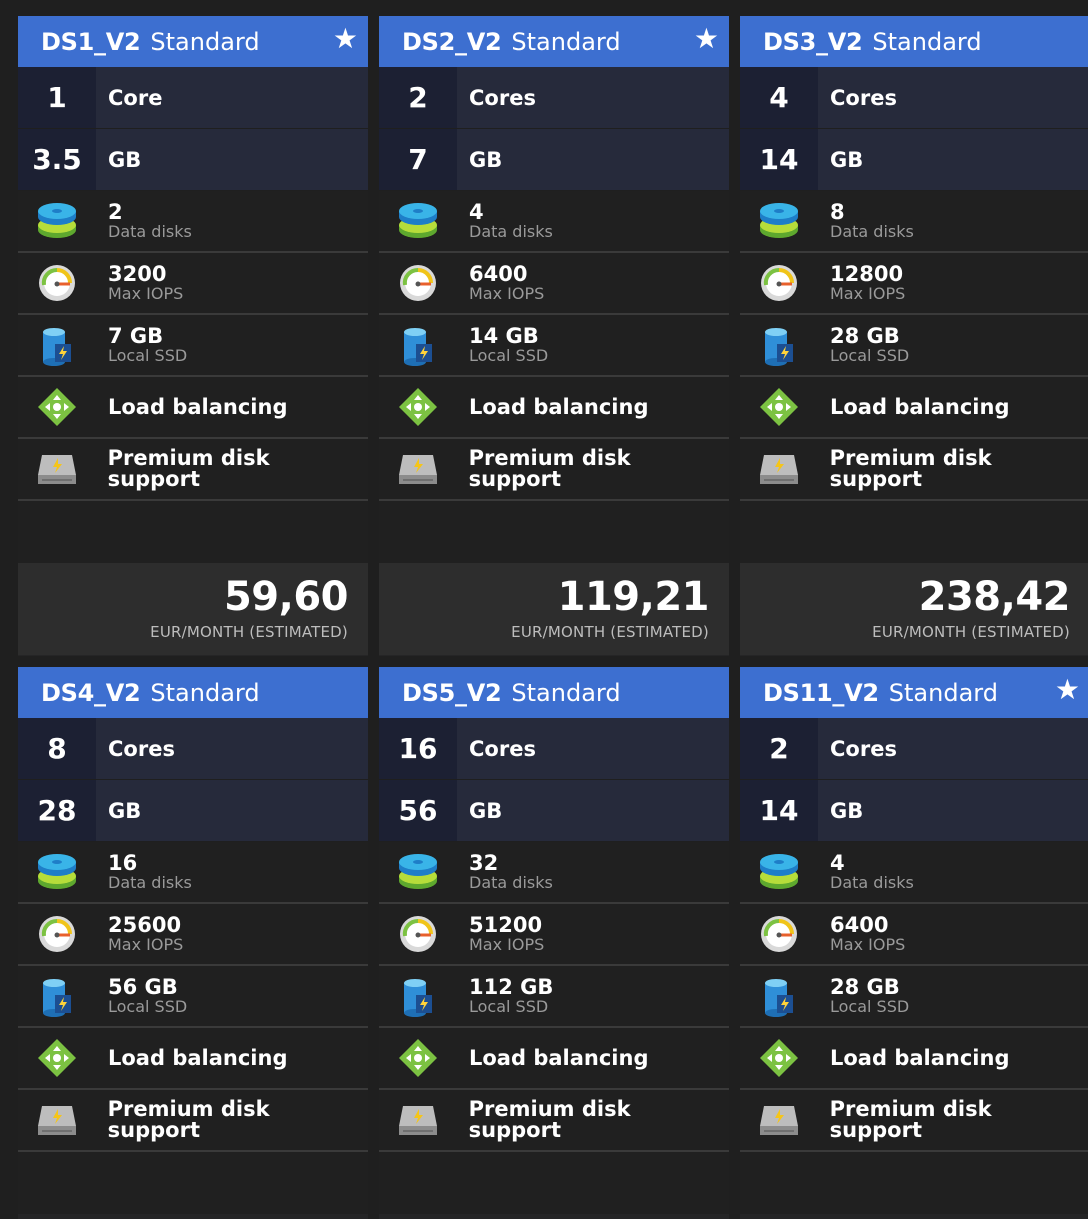 This screenshot has width=1088, height=1219. Describe the element at coordinates (506, 925) in the screenshot. I see `iops-value: 51200` at that location.